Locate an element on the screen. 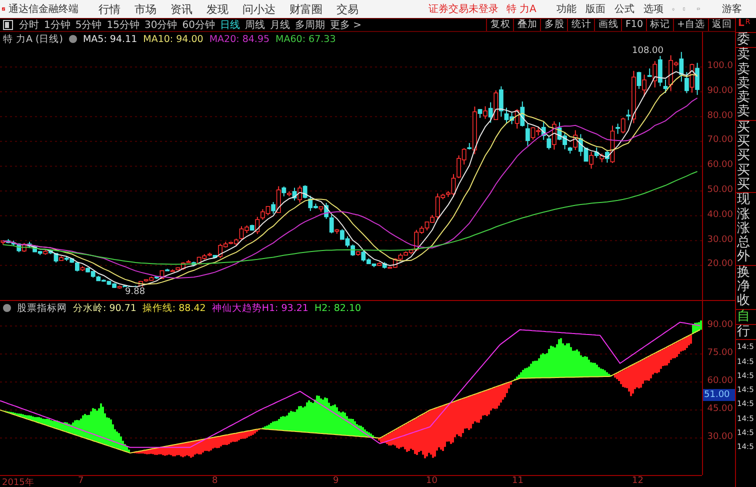 This screenshot has height=487, width=756. axis-label: 20.00 is located at coordinates (720, 264).